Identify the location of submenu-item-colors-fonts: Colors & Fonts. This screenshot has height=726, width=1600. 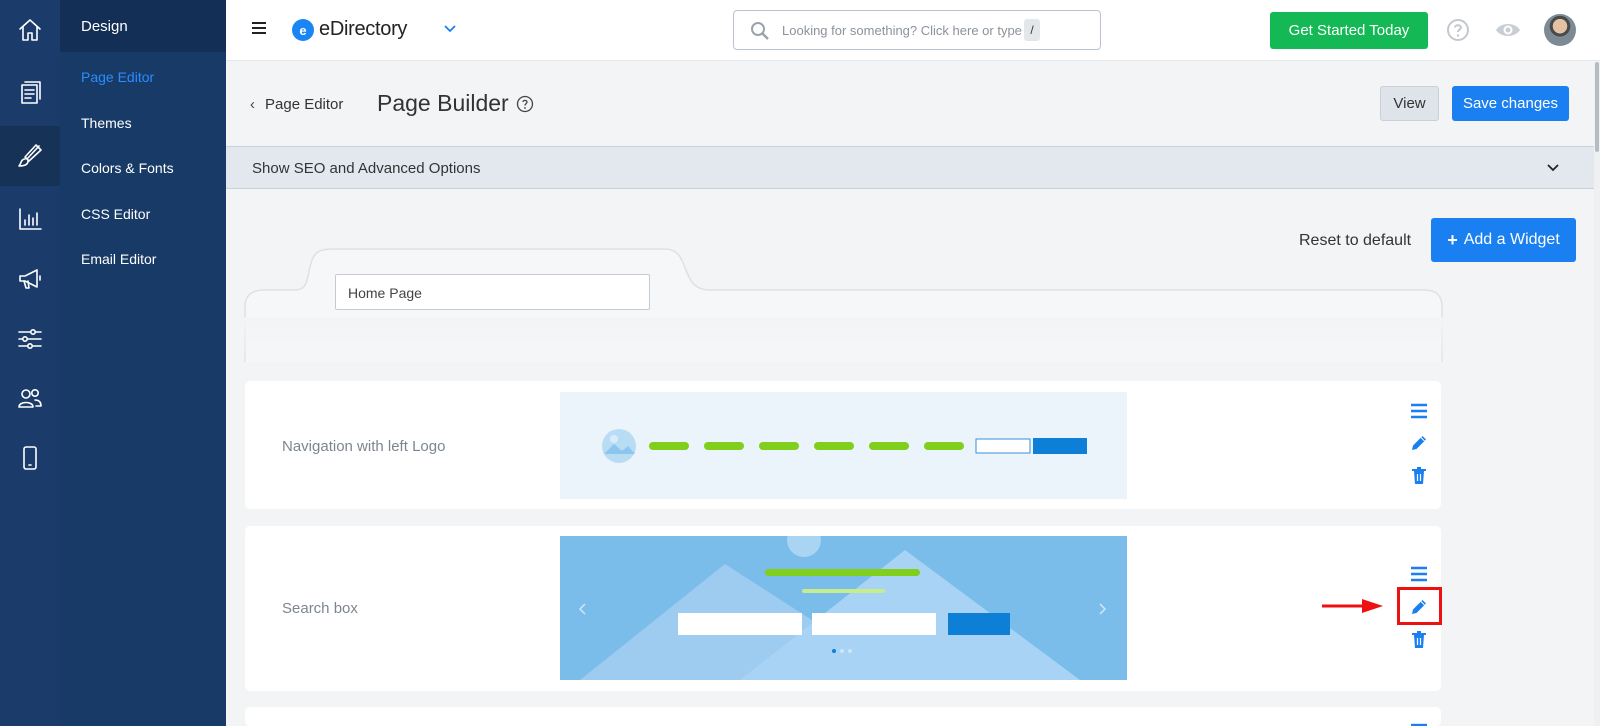
(127, 168).